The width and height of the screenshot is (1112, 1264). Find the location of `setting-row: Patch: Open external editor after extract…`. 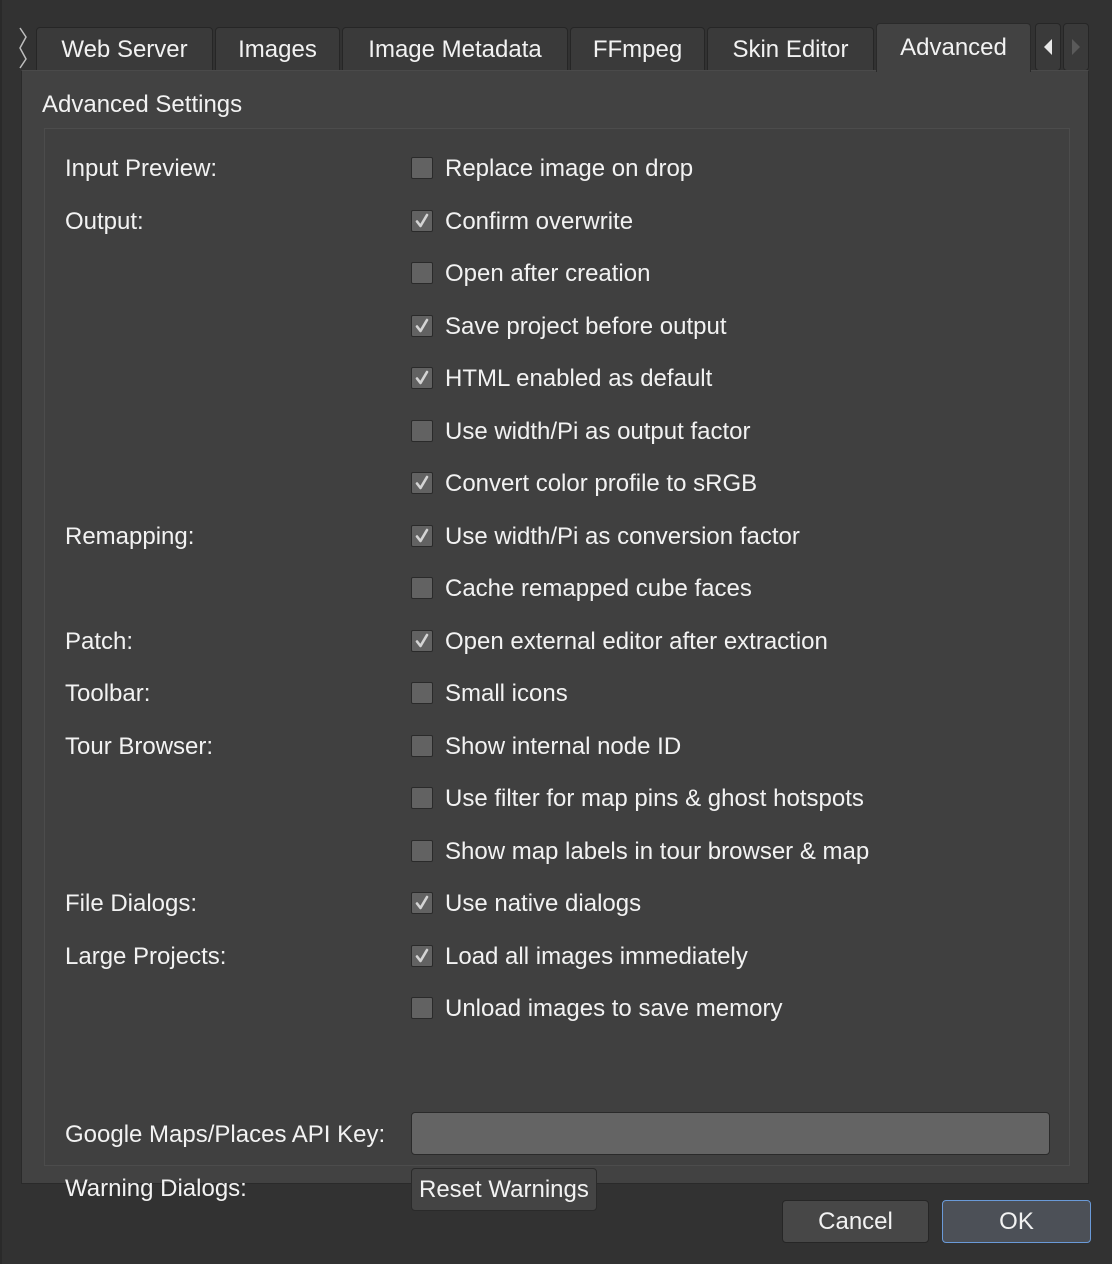

setting-row: Patch: Open external editor after extract… is located at coordinates (557, 642).